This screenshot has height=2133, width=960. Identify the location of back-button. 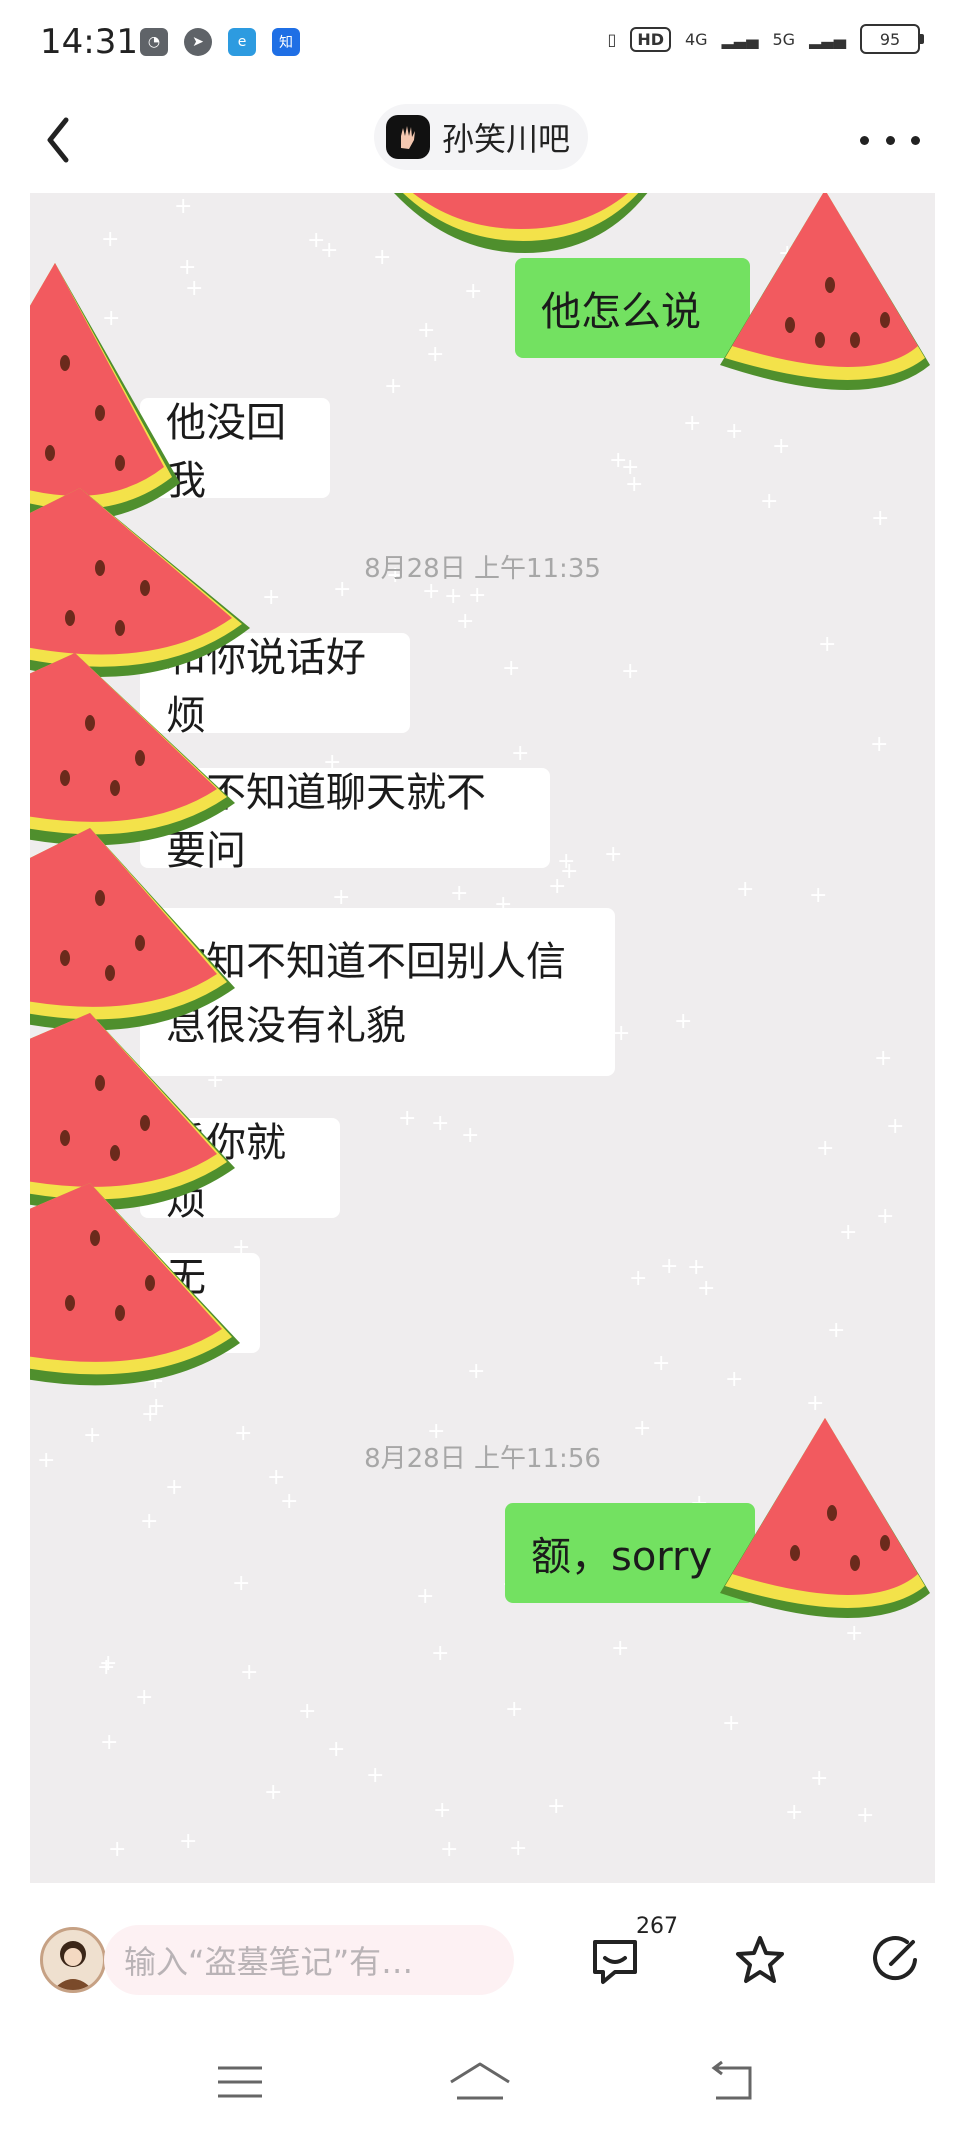
(68, 140).